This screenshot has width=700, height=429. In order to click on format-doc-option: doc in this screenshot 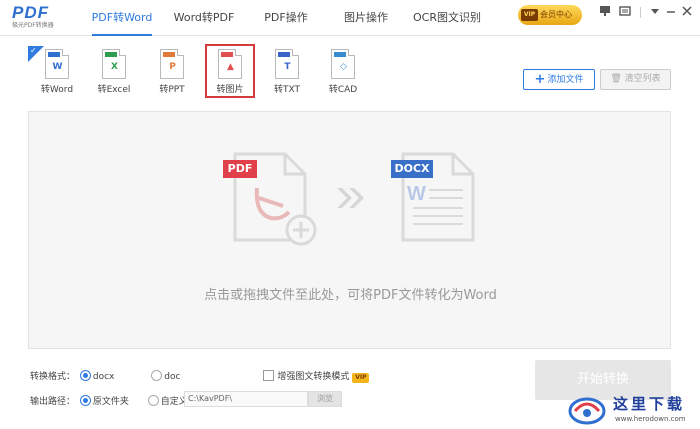, I will do `click(165, 376)`.